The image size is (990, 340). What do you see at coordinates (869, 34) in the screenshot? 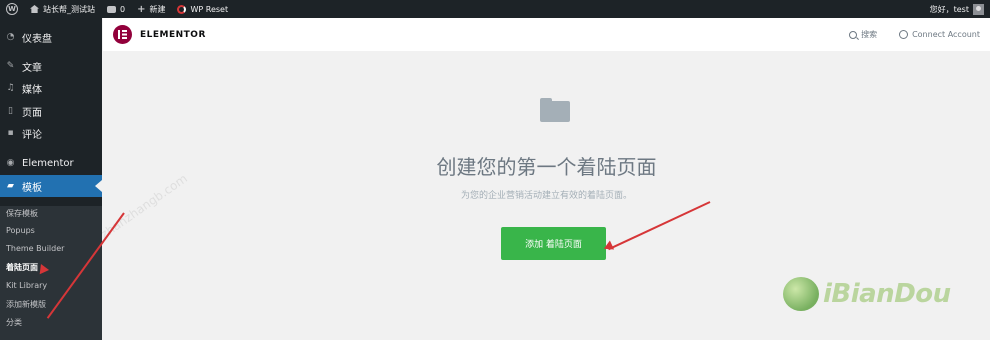
I see `search-label: 搜索` at bounding box center [869, 34].